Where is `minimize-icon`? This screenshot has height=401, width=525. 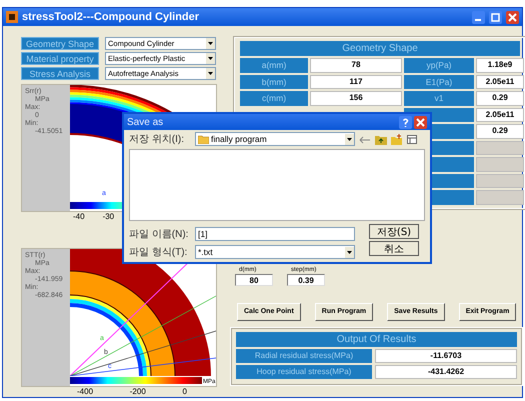 minimize-icon is located at coordinates (478, 17).